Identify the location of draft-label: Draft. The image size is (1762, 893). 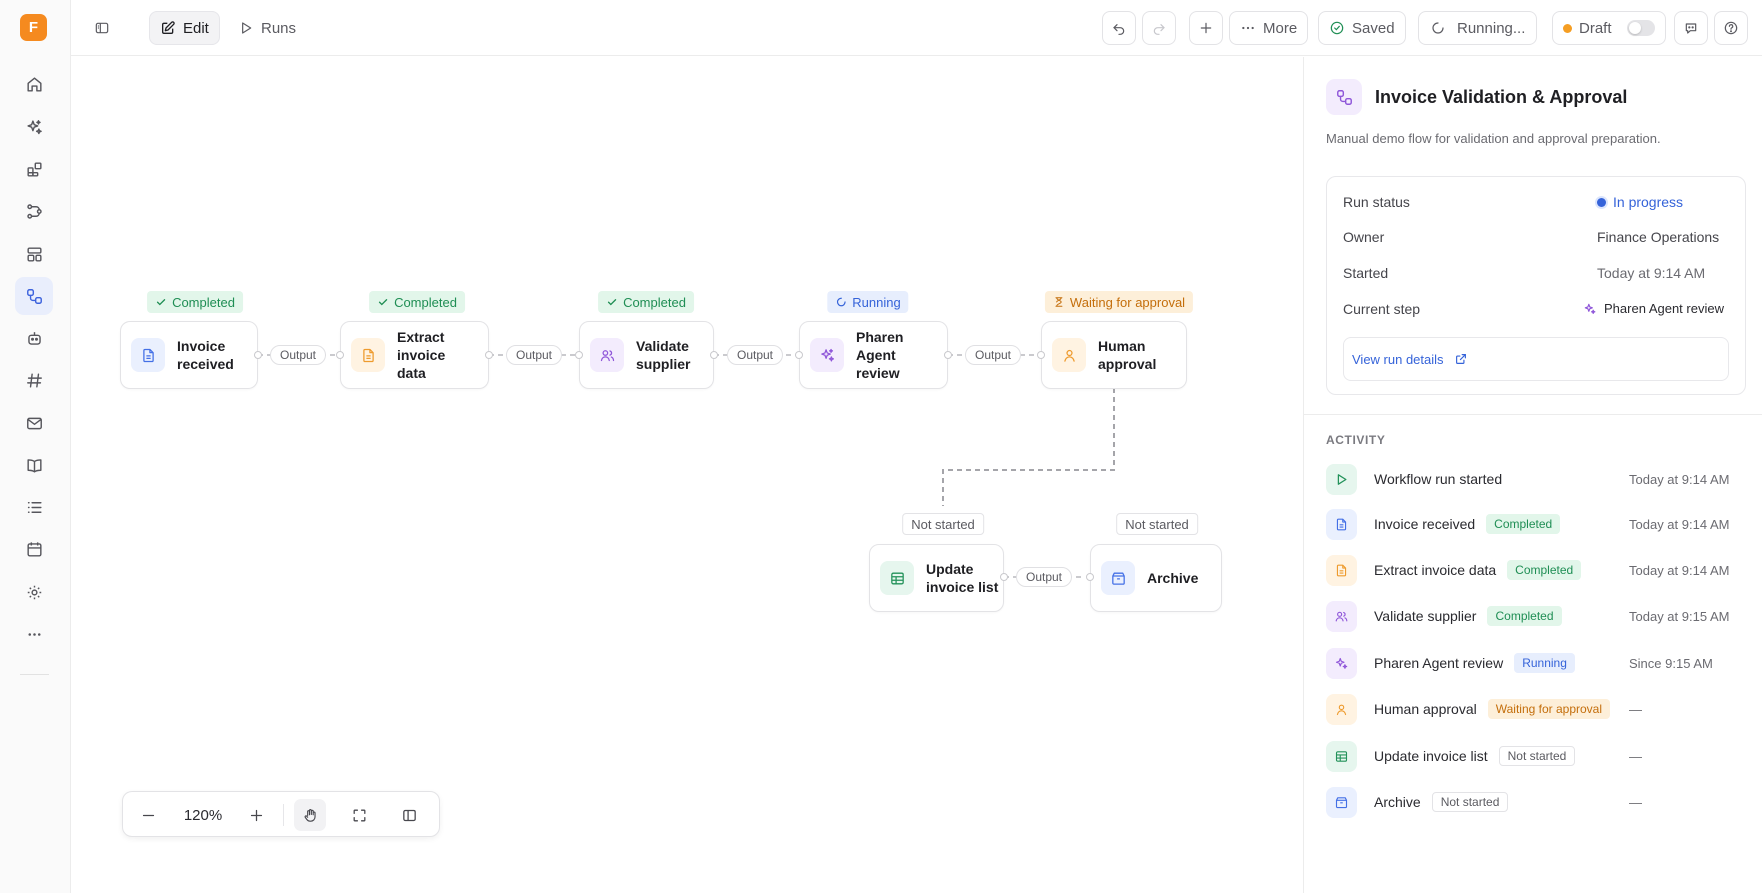
(1595, 28).